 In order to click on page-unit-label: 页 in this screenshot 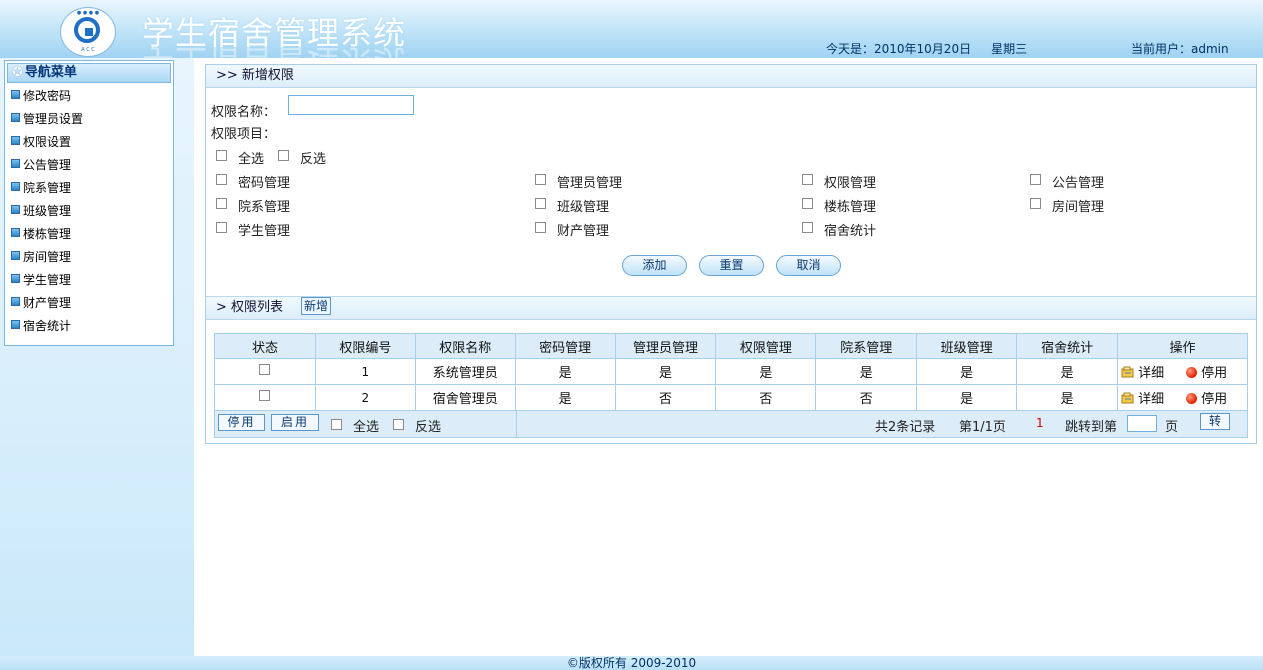, I will do `click(1172, 427)`.